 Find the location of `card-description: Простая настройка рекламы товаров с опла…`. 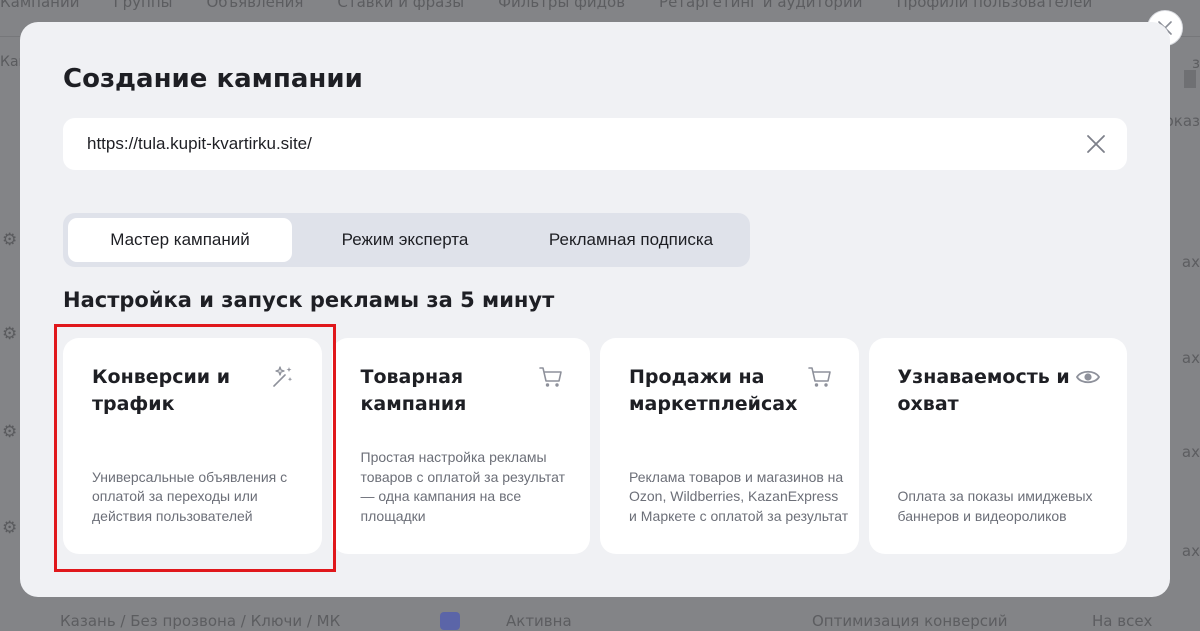

card-description: Простая настройка рекламы товаров с опла… is located at coordinates (463, 486).